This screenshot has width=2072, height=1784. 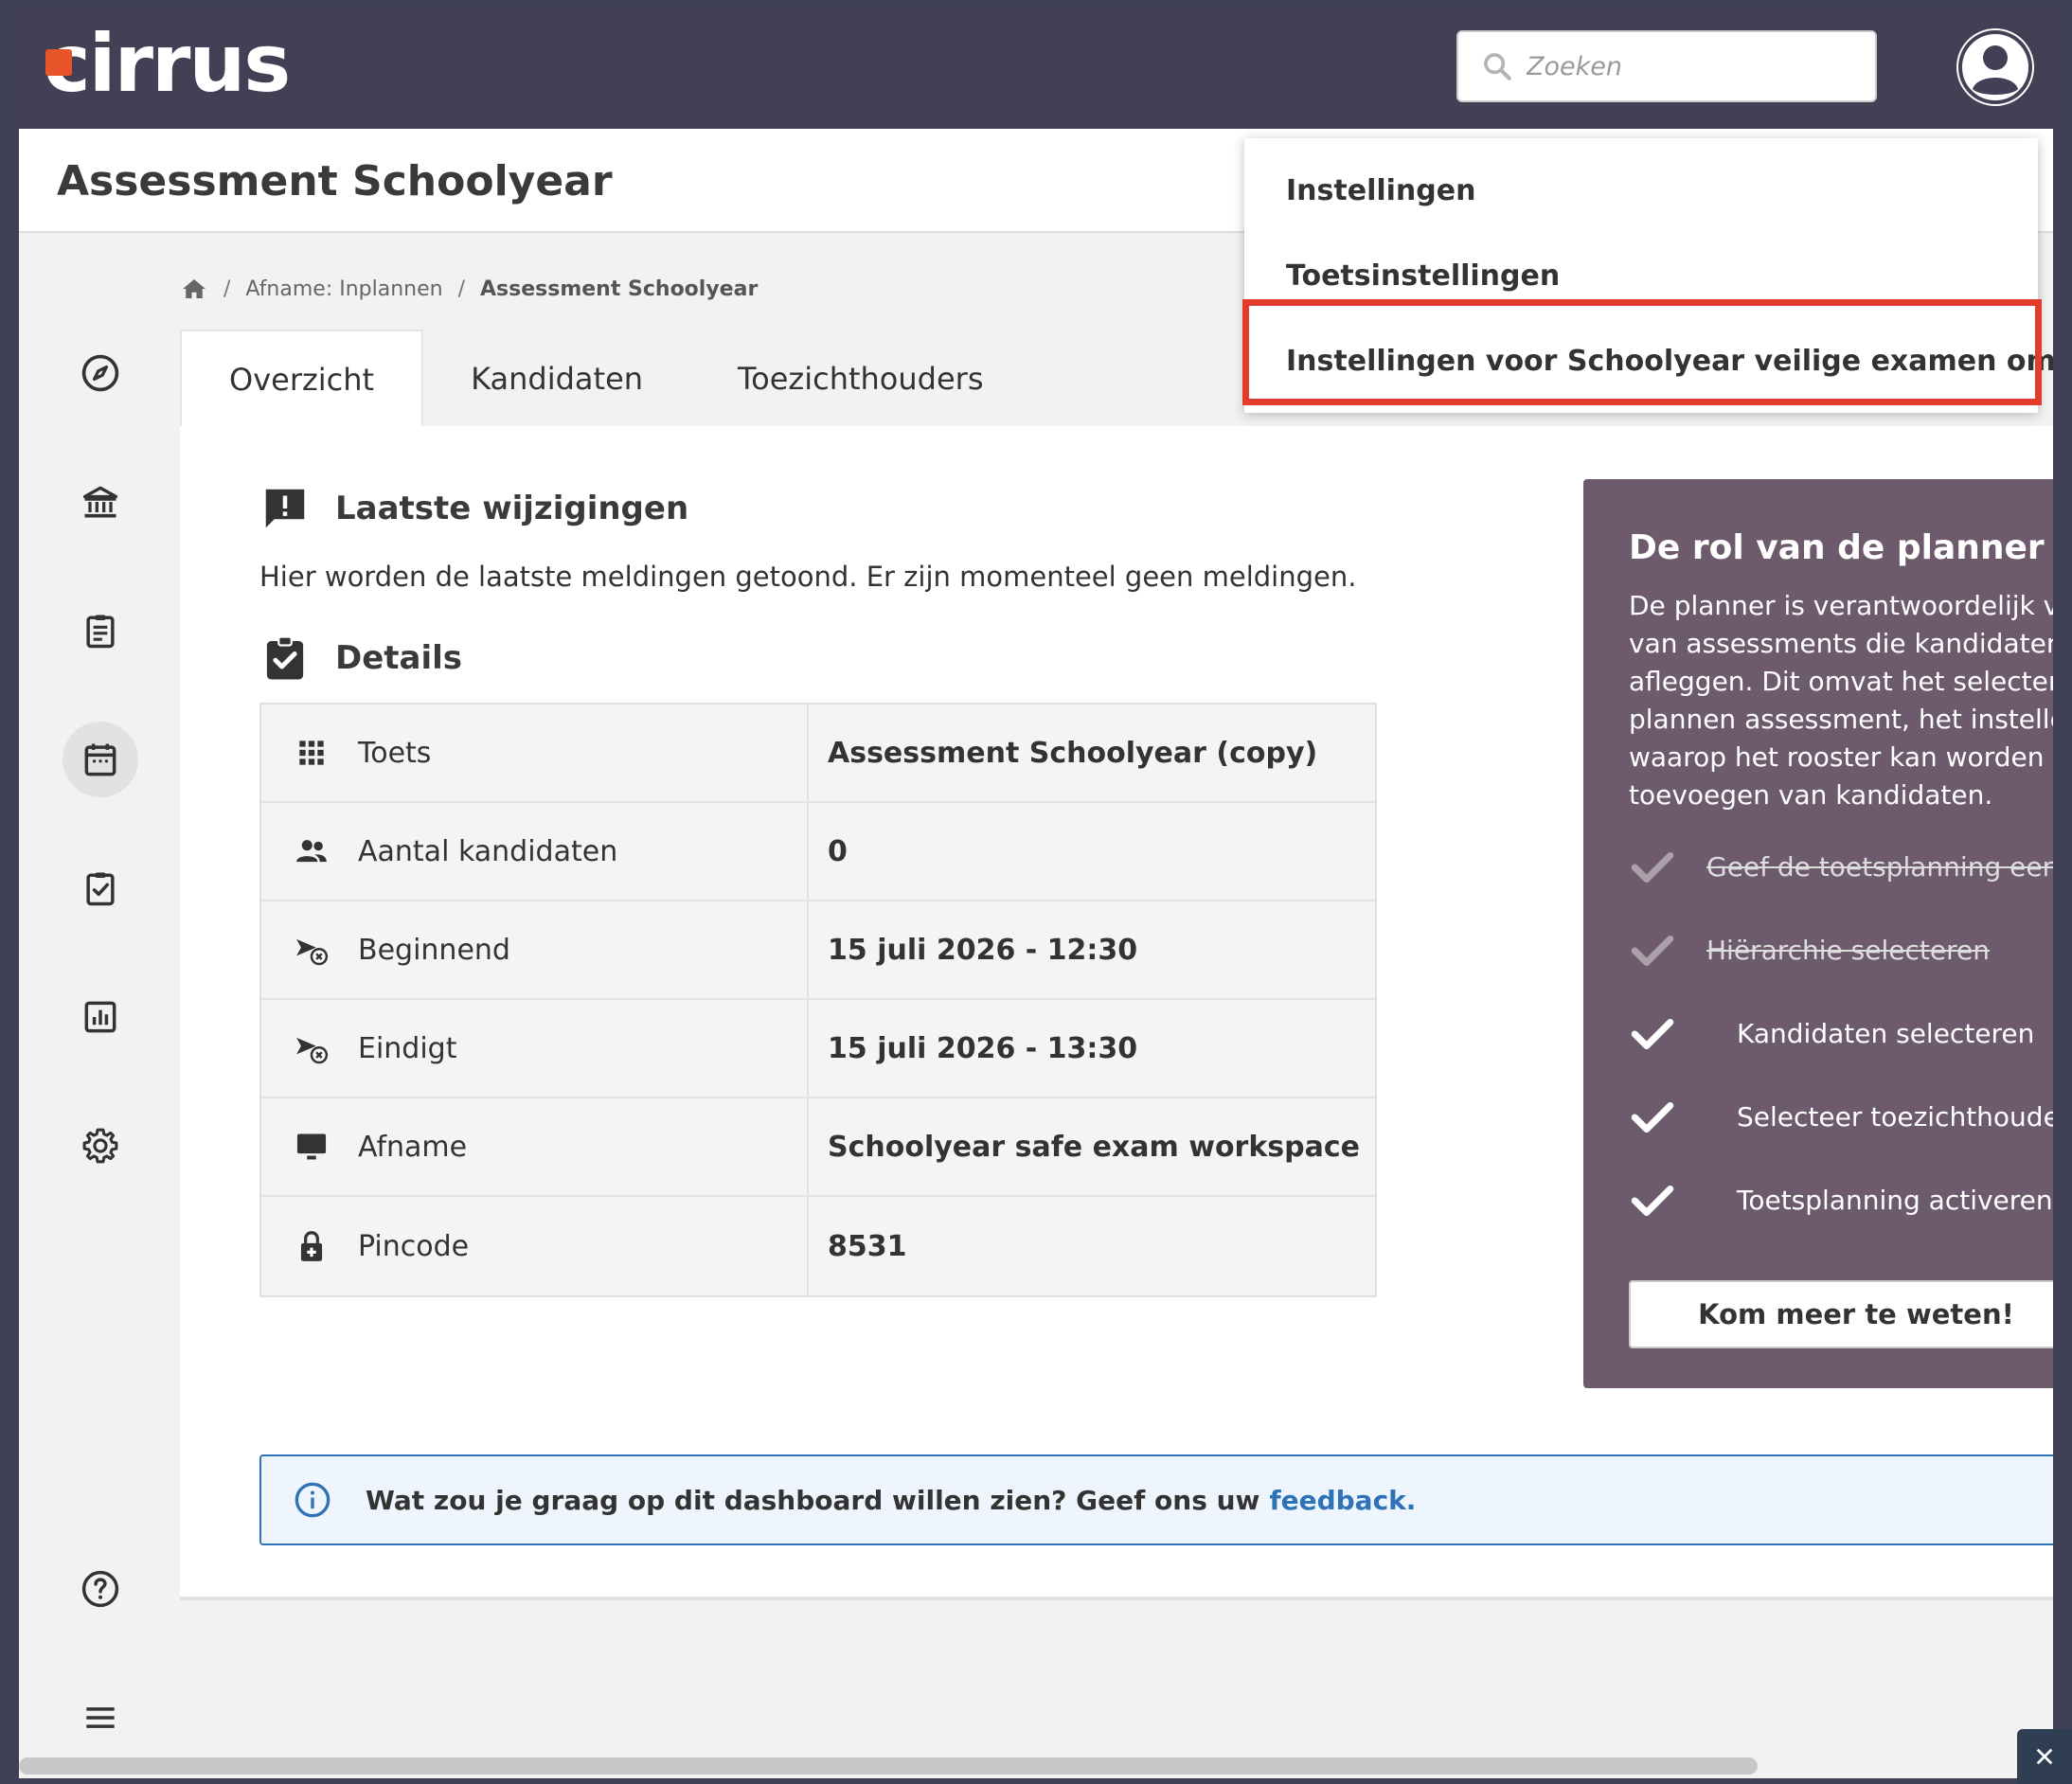 I want to click on clipboard-list-icon, so click(x=100, y=632).